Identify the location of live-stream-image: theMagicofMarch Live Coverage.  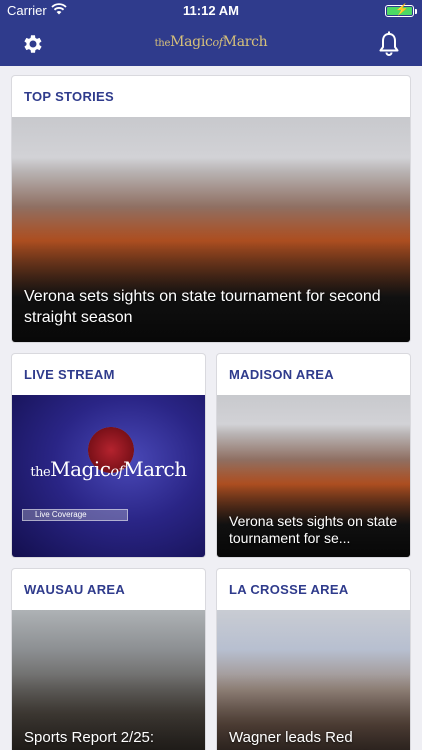
(108, 476).